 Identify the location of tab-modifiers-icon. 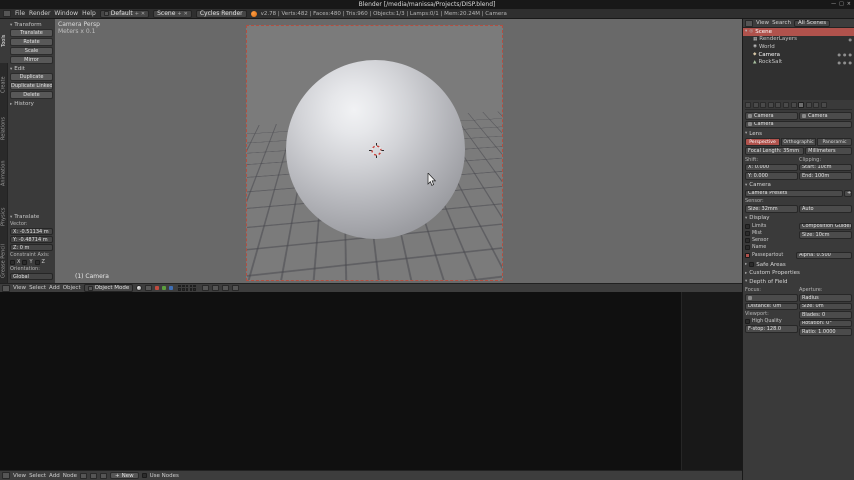
(793, 105).